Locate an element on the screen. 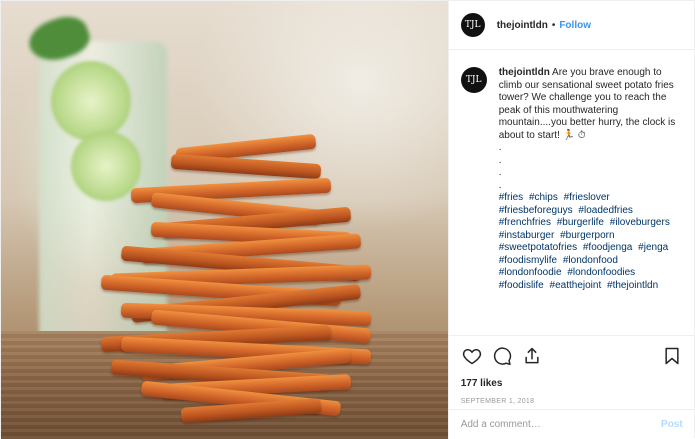 This screenshot has width=695, height=439. post-button: Post is located at coordinates (672, 424).